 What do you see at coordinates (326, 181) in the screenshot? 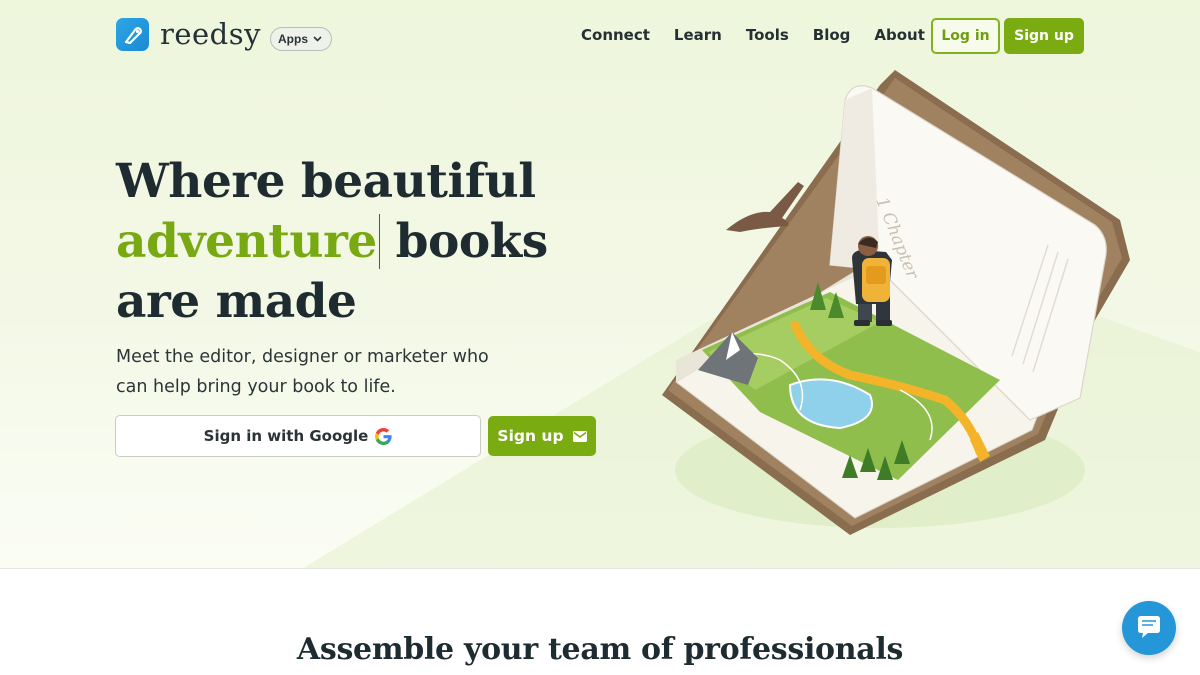
I see `headline-line-1: Where beautiful` at bounding box center [326, 181].